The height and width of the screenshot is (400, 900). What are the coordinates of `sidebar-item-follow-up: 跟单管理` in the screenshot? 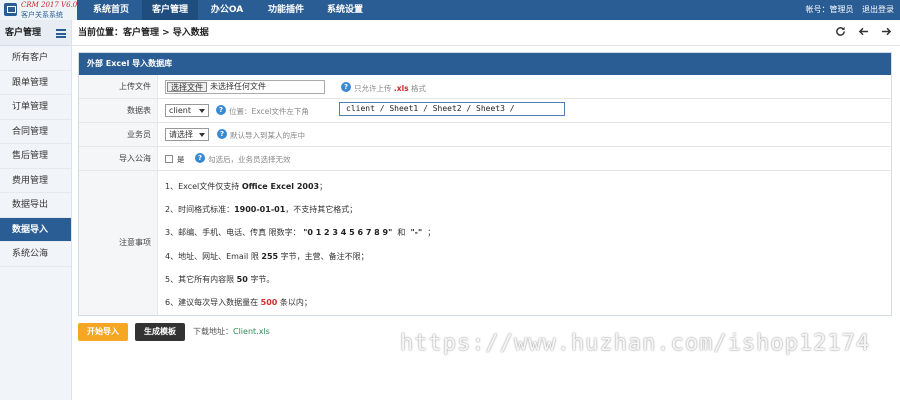 It's located at (35, 83).